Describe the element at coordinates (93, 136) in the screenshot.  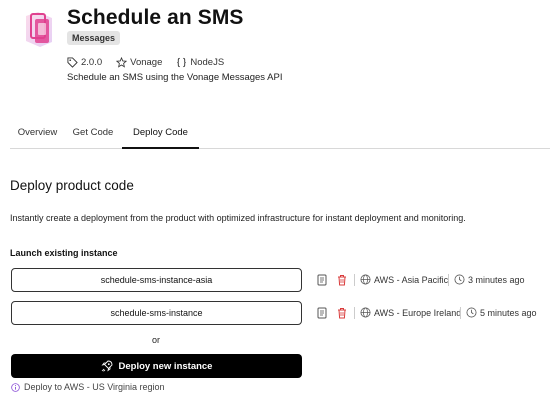
I see `tab-get-code: Get Code` at that location.